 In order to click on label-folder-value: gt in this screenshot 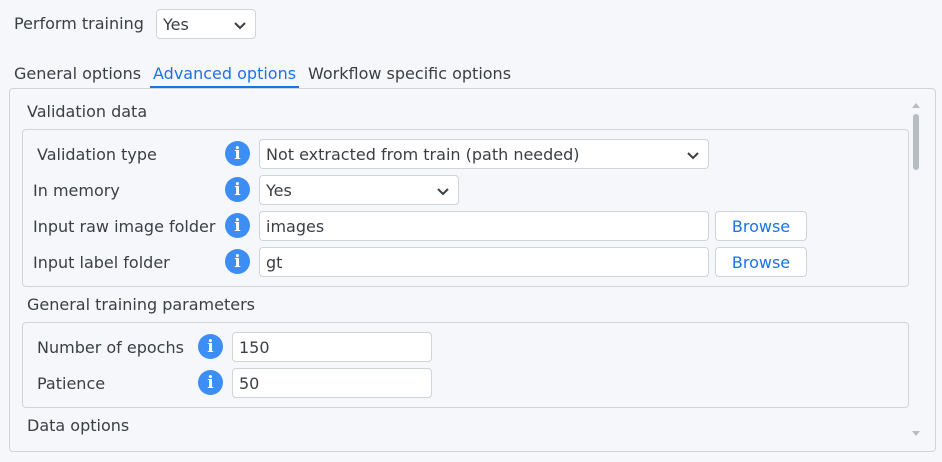, I will do `click(274, 262)`.